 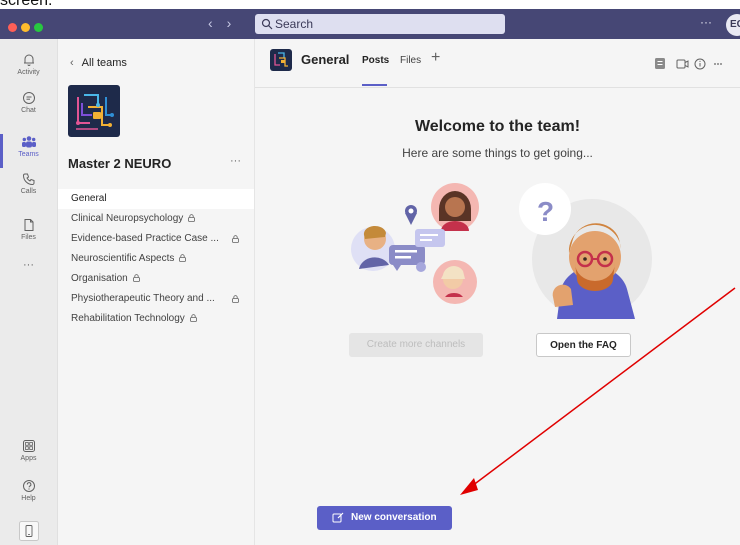 I want to click on rail-item-calls: Calls, so click(x=28, y=183).